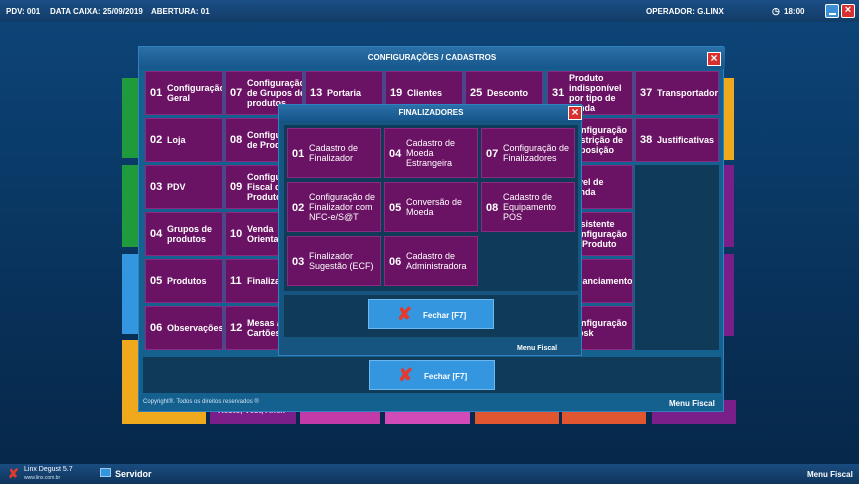 Image resolution: width=859 pixels, height=484 pixels. Describe the element at coordinates (236, 281) in the screenshot. I see `item-number: 11` at that location.